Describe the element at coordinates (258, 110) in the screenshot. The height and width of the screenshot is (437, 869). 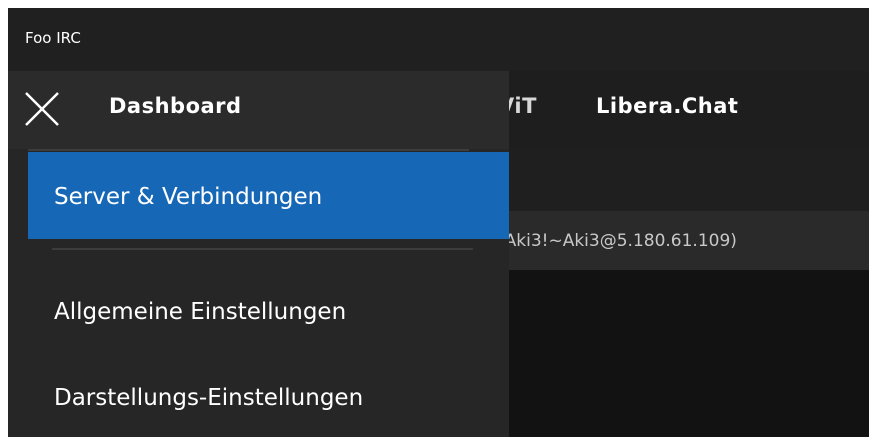
I see `menu-header: Dashboard` at that location.